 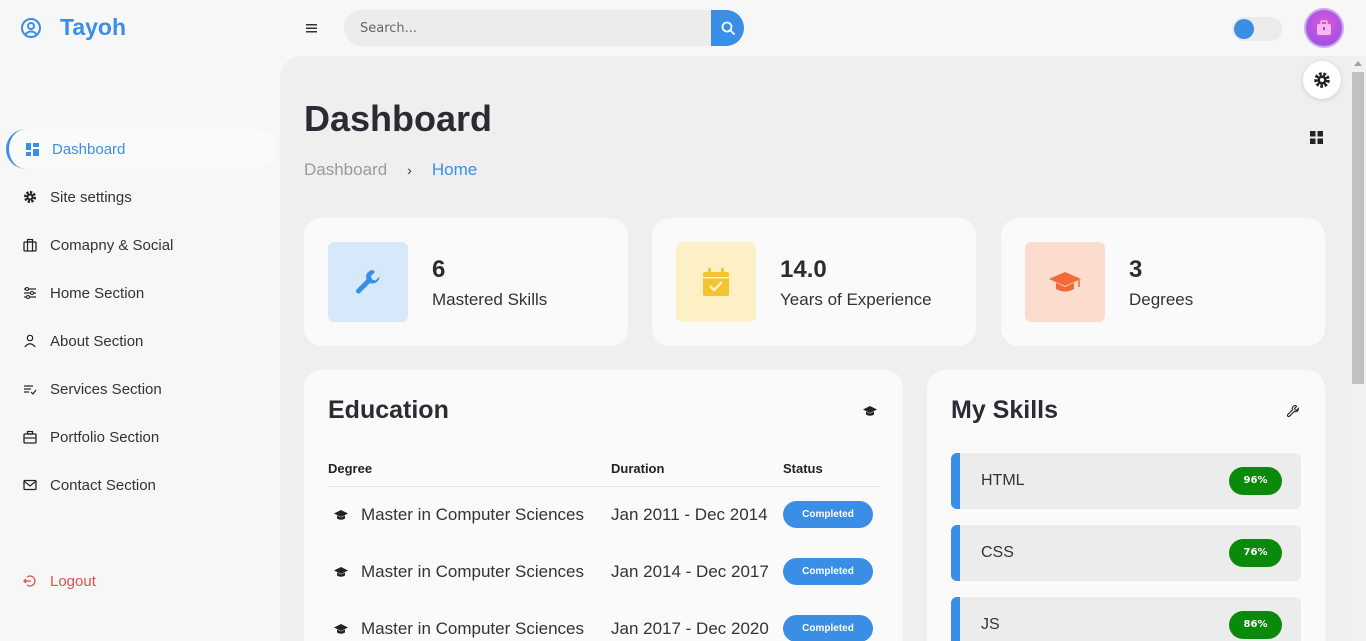 I want to click on skill-item-html: HTML 96%, so click(x=1126, y=481).